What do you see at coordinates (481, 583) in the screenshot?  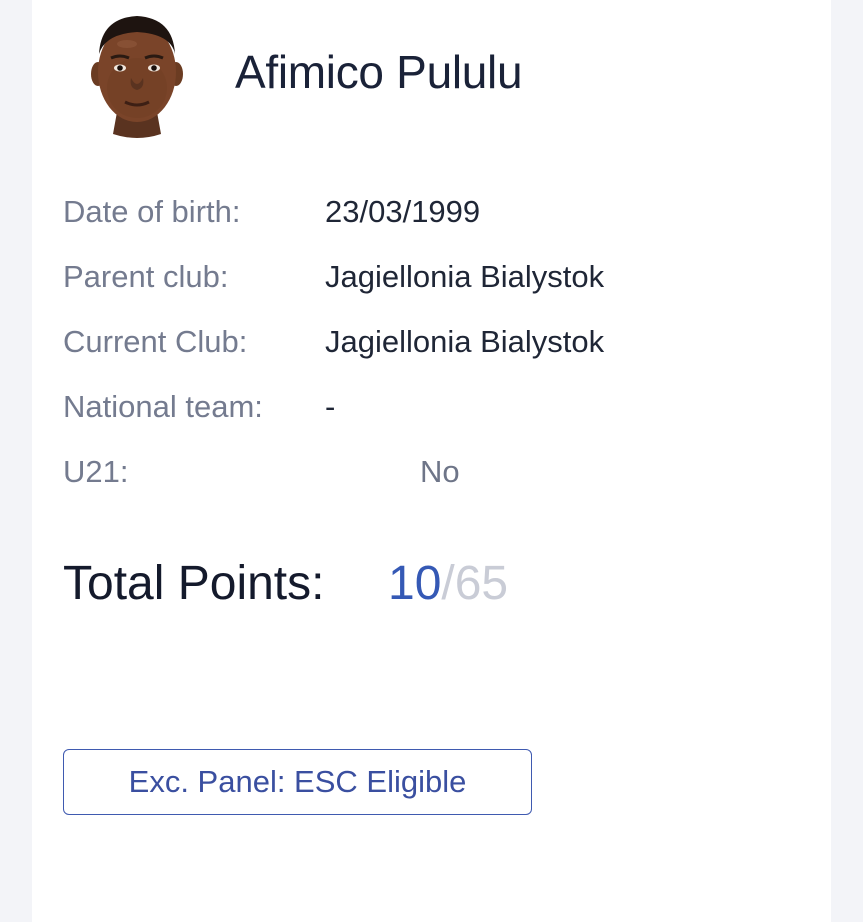 I see `points-max: 65` at bounding box center [481, 583].